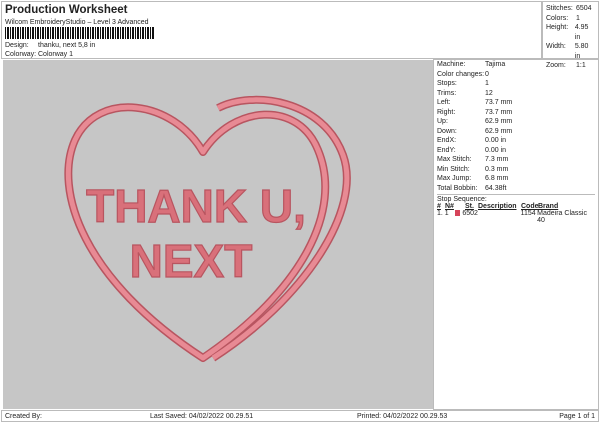 Image resolution: width=600 pixels, height=424 pixels. What do you see at coordinates (449, 206) in the screenshot?
I see `col-n: N#` at bounding box center [449, 206].